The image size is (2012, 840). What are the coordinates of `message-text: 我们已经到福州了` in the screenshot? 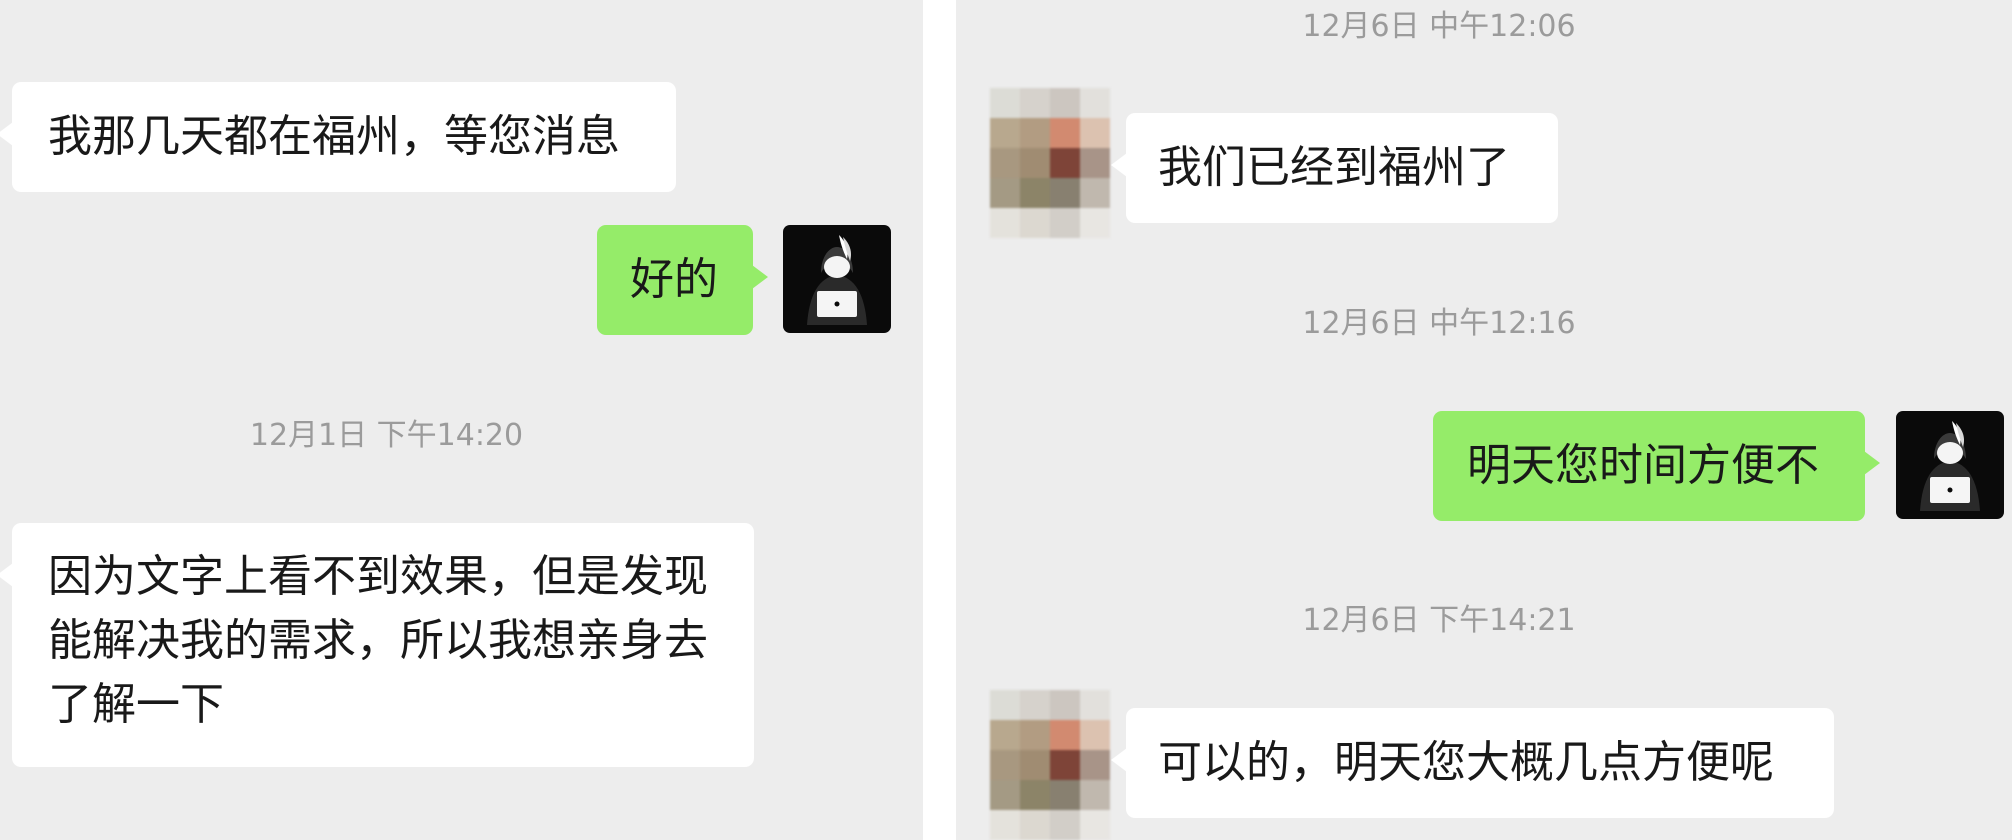 It's located at (1334, 167).